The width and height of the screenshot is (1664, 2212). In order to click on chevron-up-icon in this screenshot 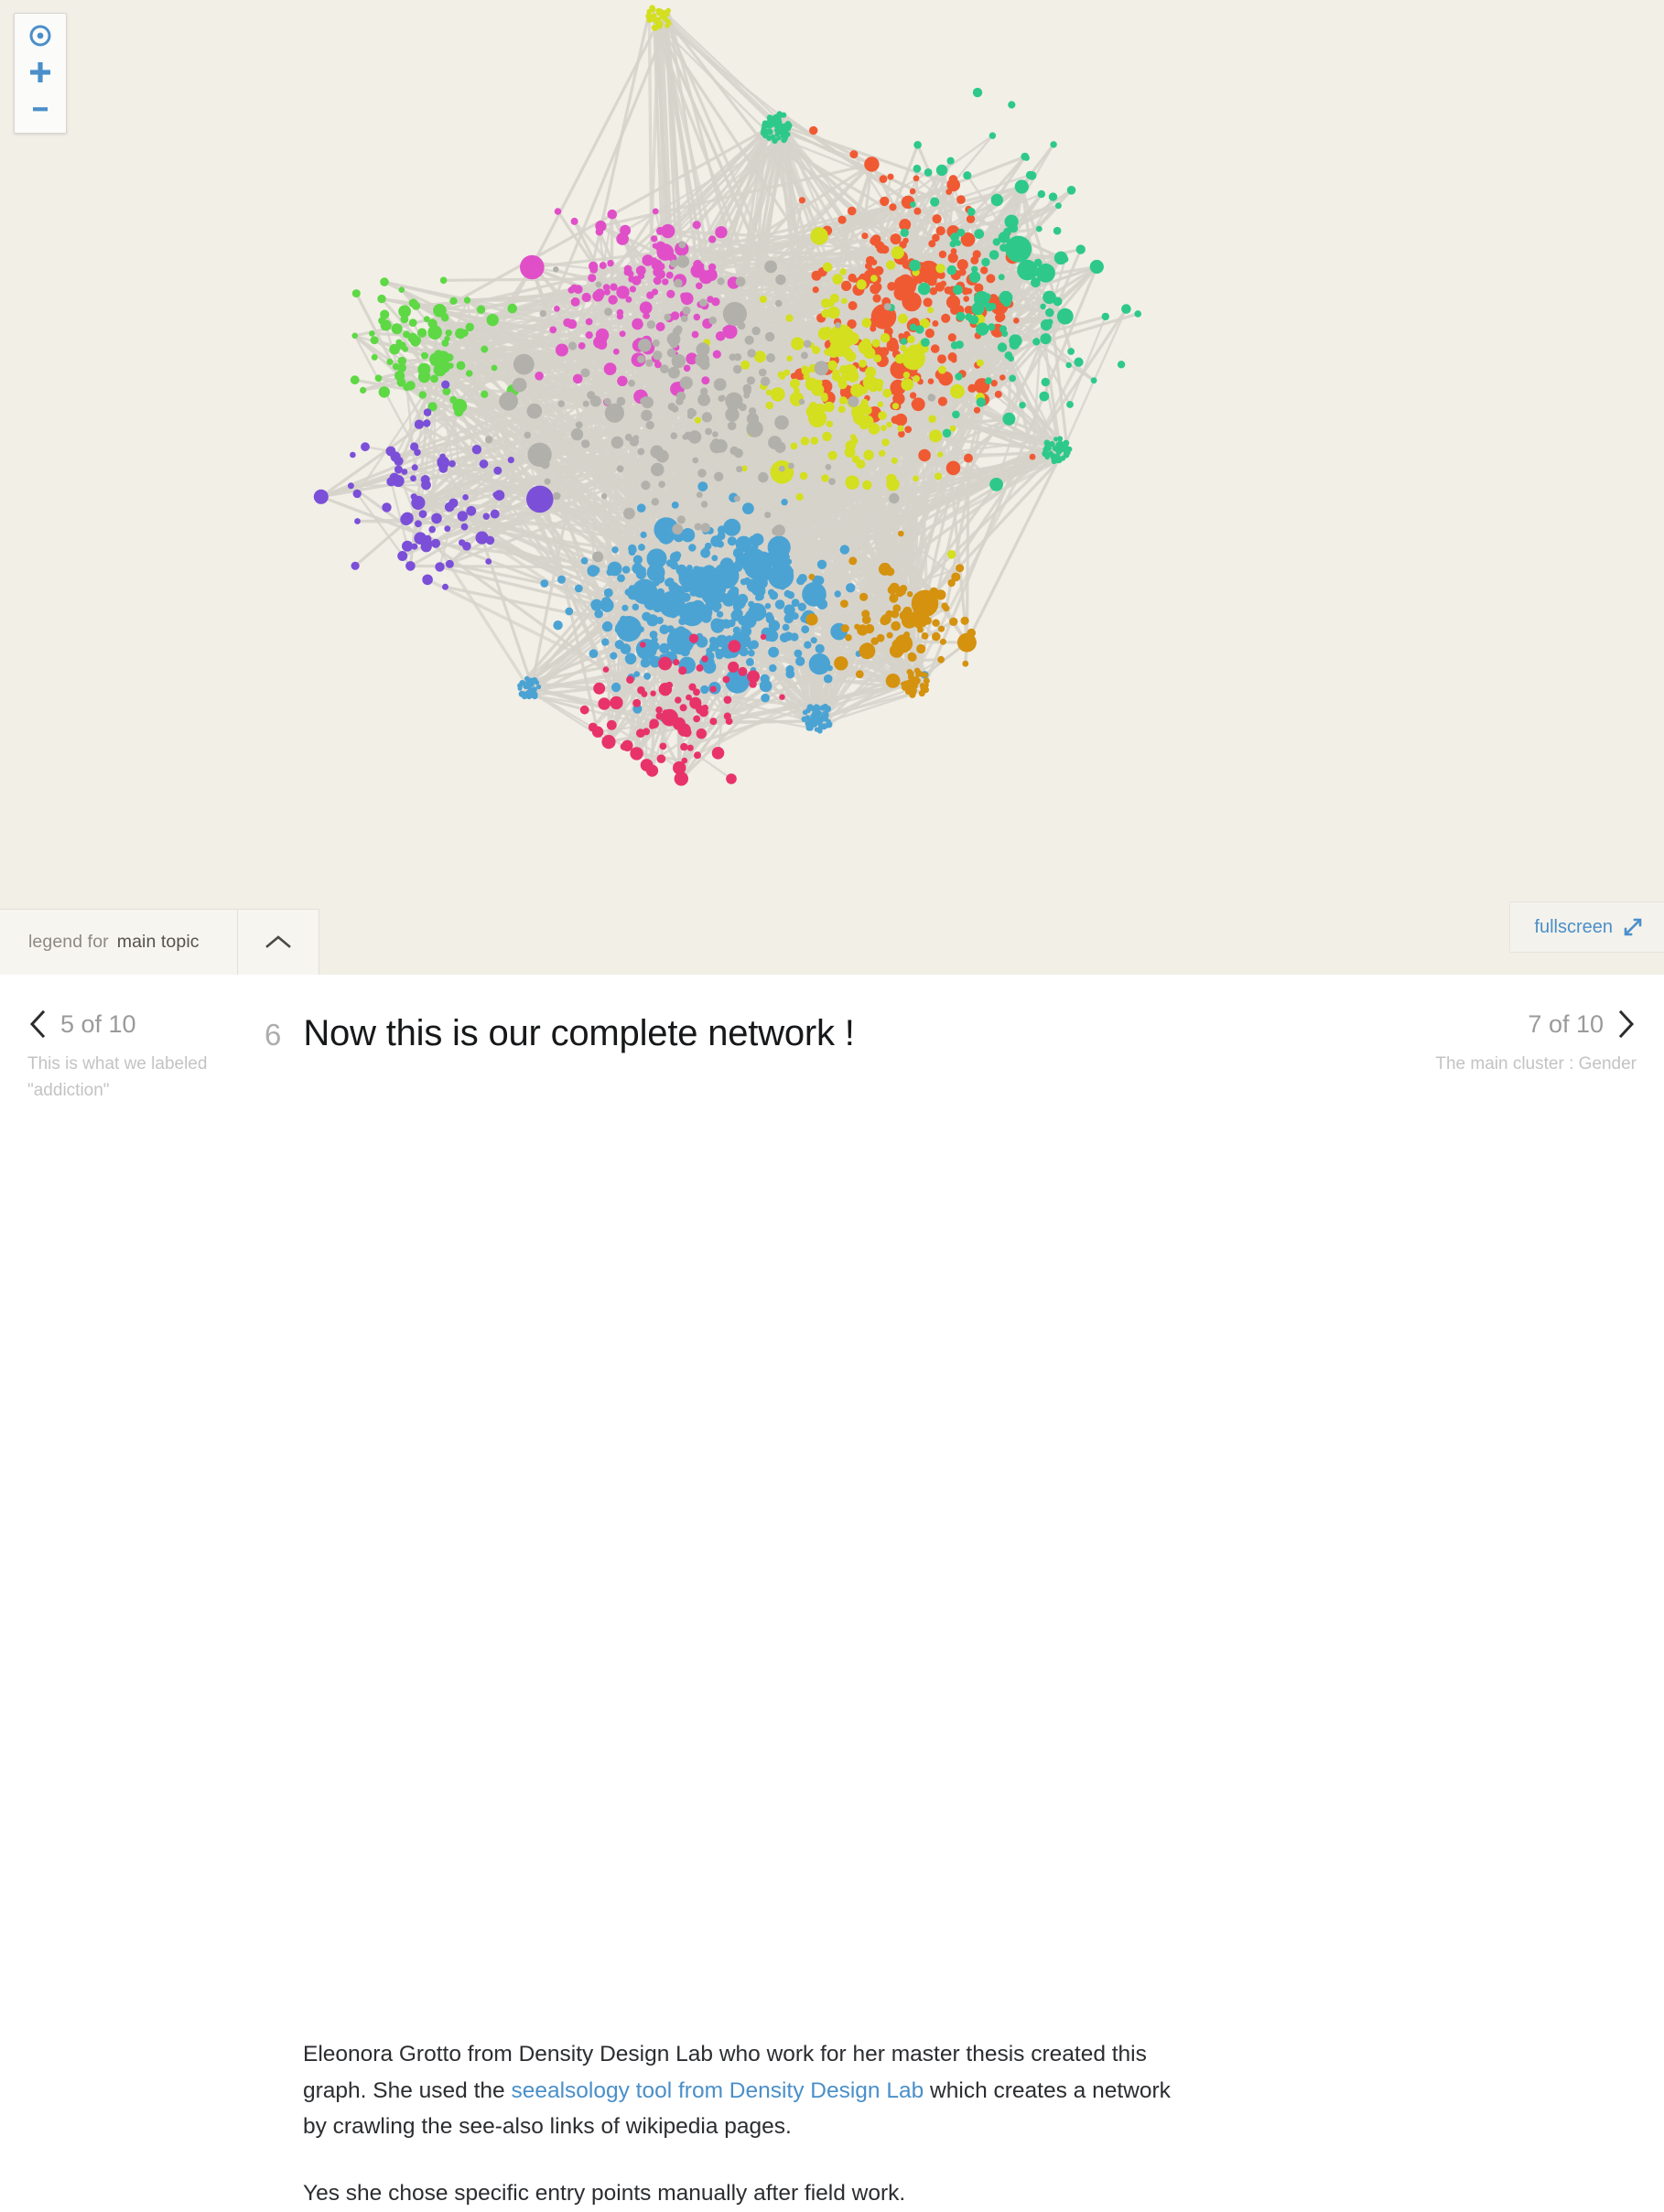, I will do `click(278, 943)`.